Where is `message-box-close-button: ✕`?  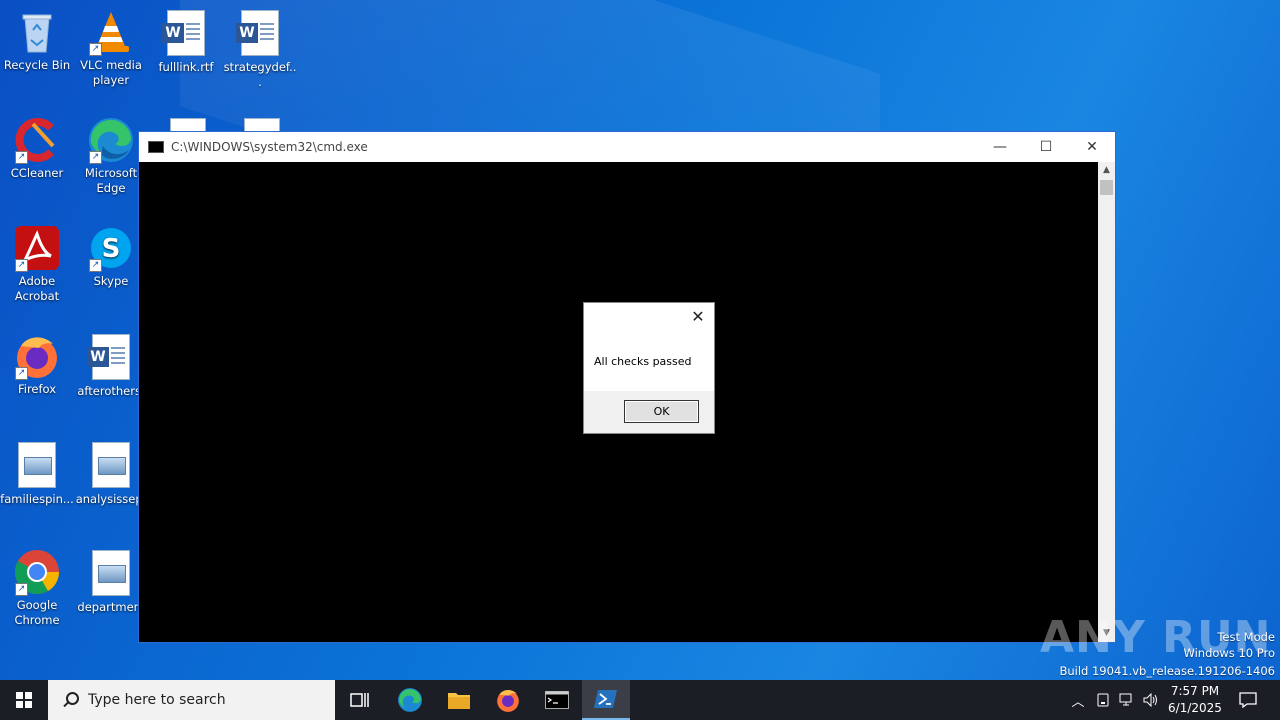
message-box-close-button: ✕ is located at coordinates (698, 317).